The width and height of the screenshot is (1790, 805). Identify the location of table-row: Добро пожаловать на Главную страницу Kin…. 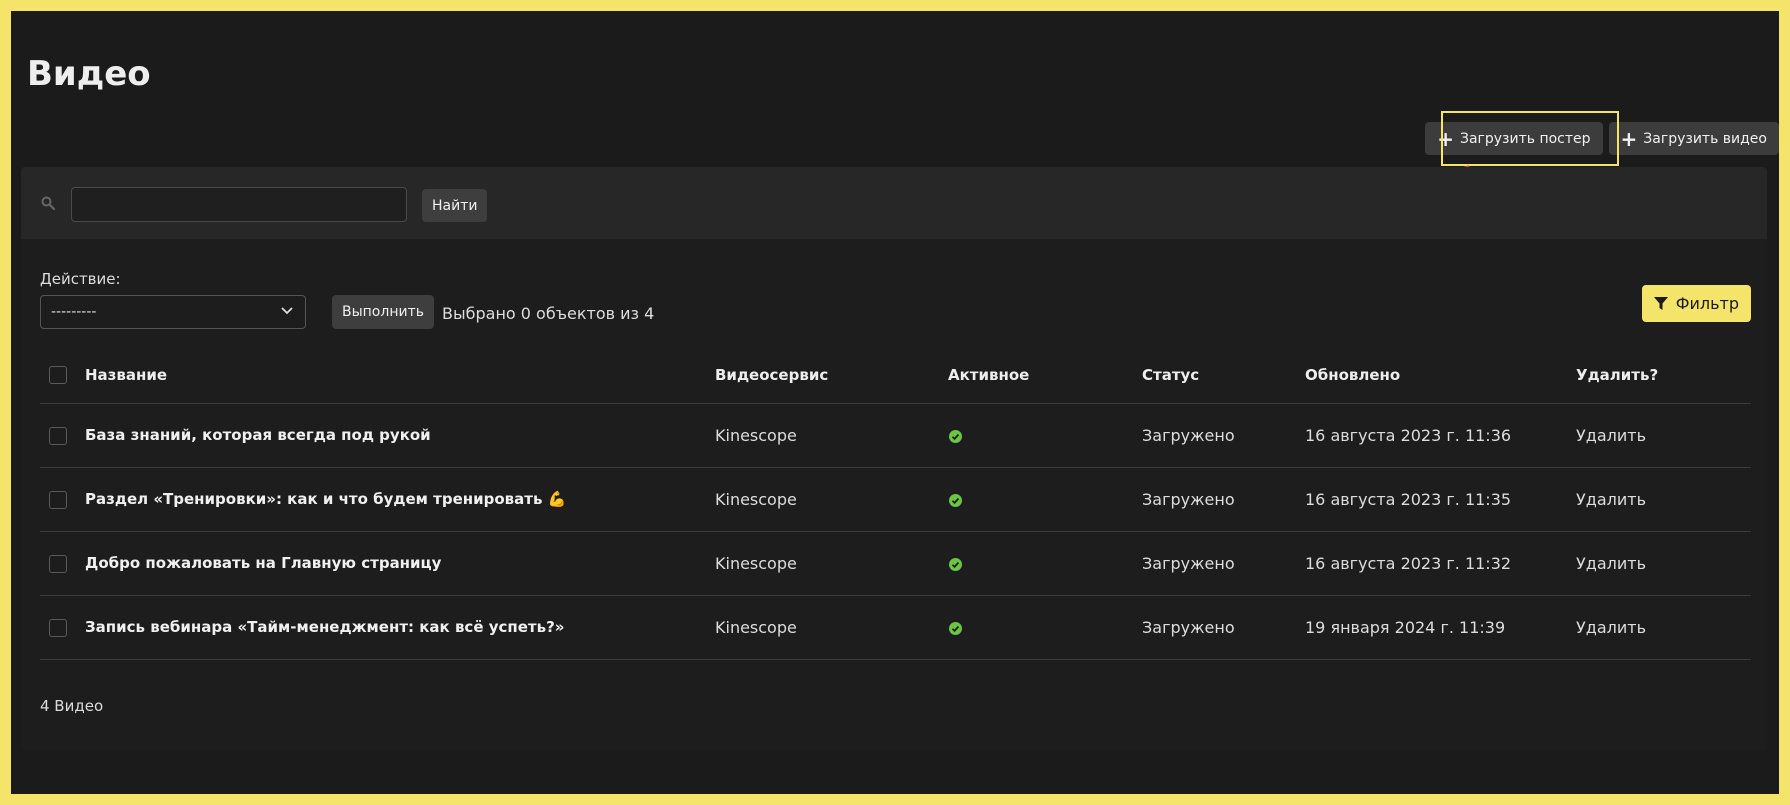
(895, 563).